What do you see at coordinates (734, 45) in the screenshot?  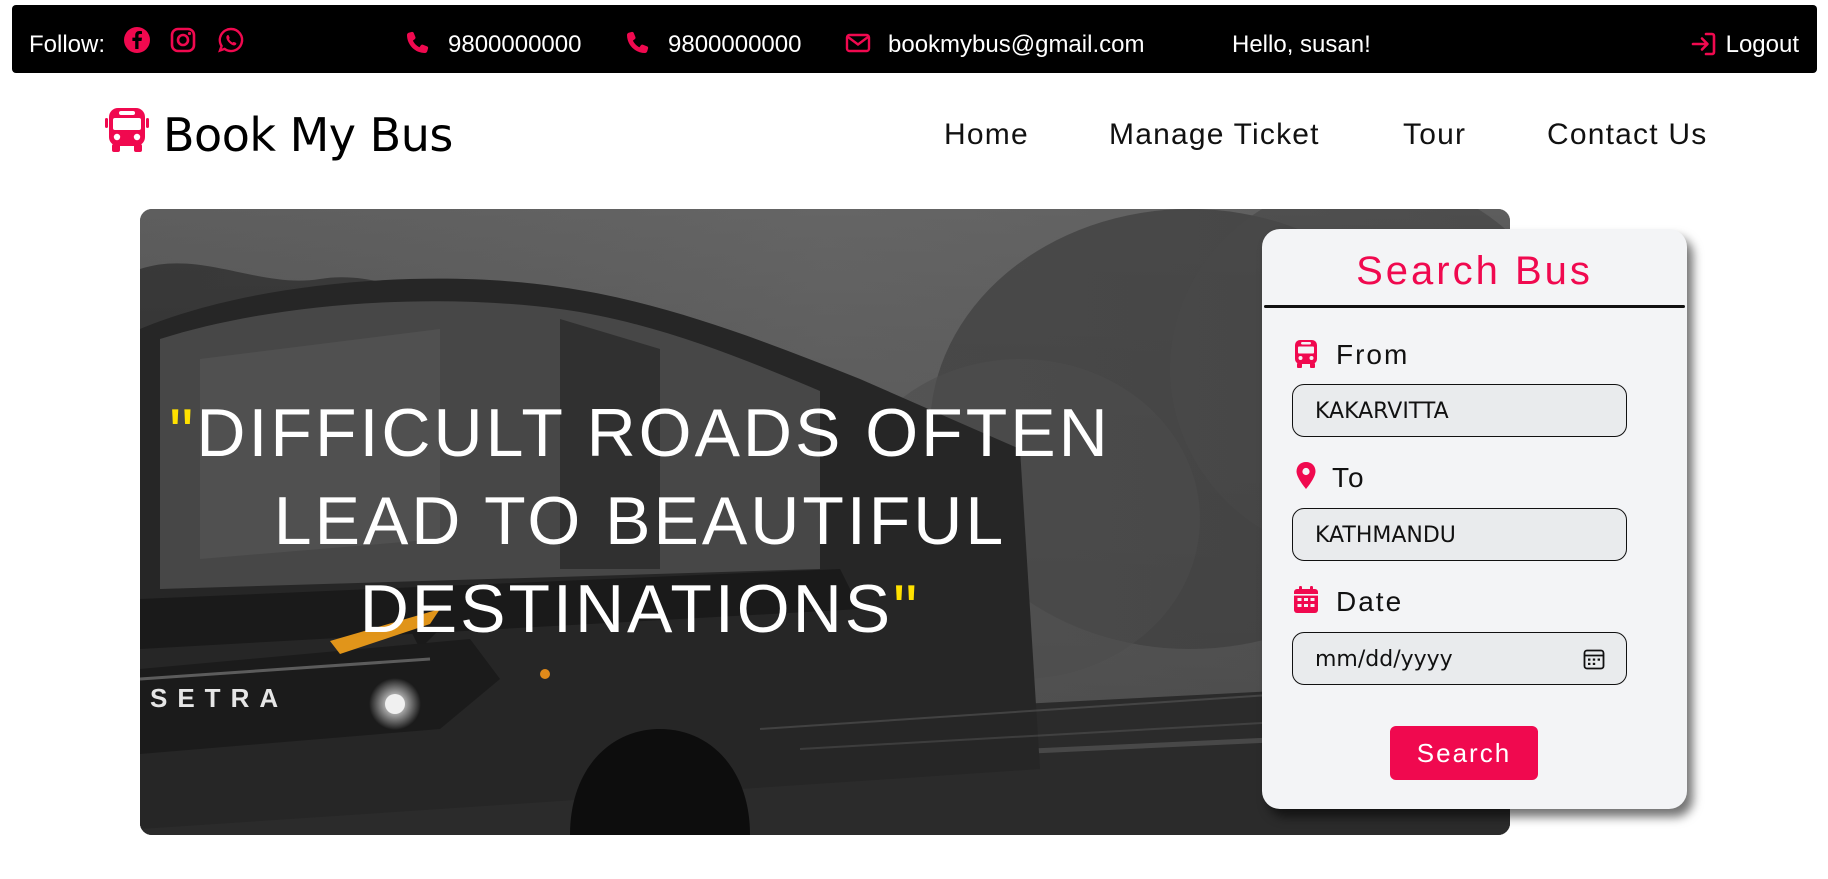 I see `phone-number-2: 9800000000` at bounding box center [734, 45].